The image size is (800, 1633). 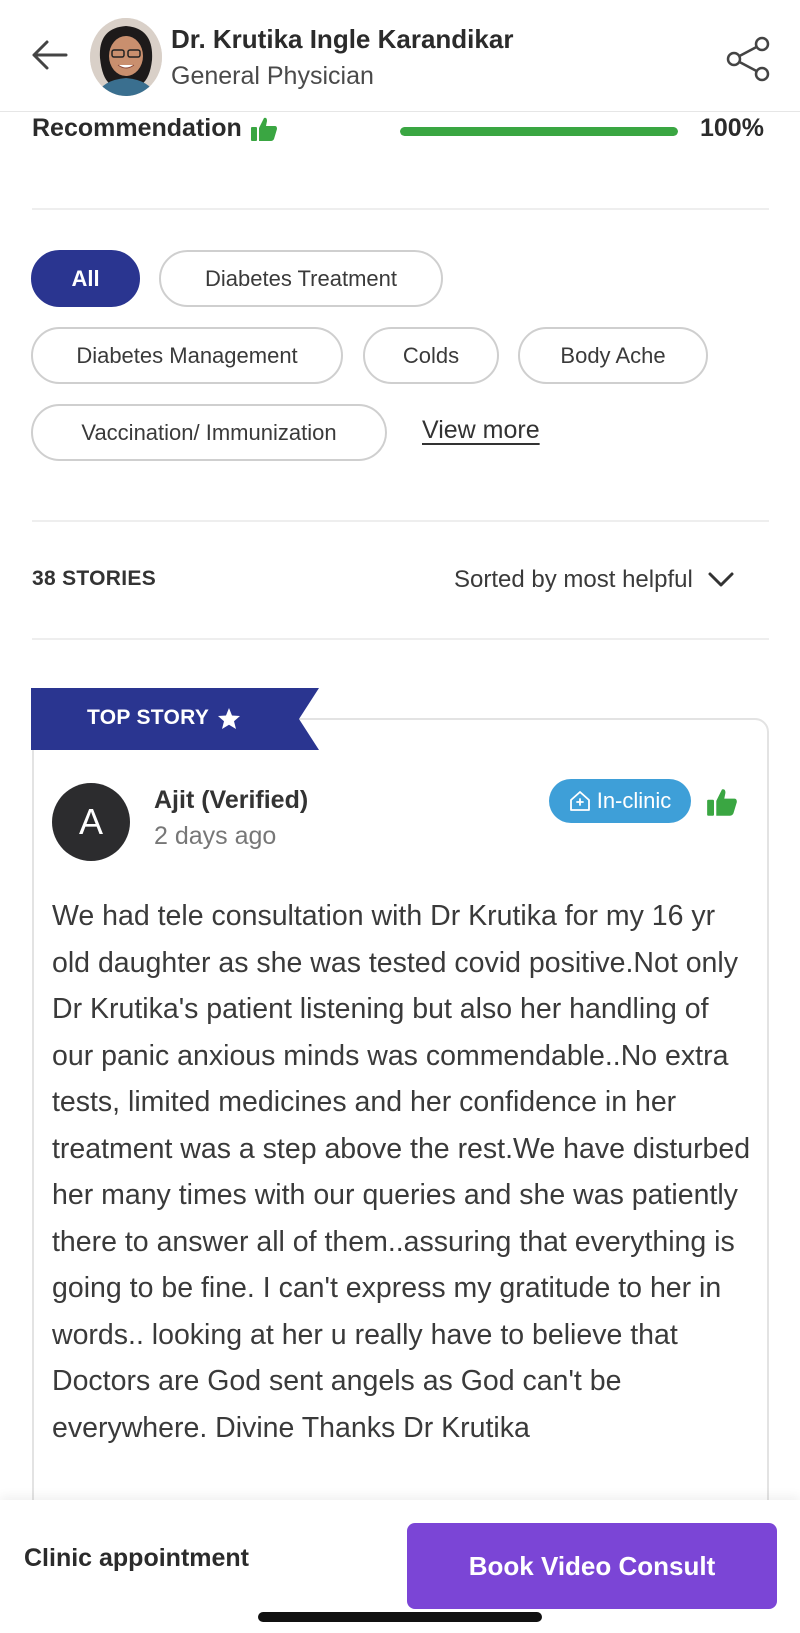 I want to click on filter-chip-vaccination: Vaccination/ Immunization, so click(x=209, y=432).